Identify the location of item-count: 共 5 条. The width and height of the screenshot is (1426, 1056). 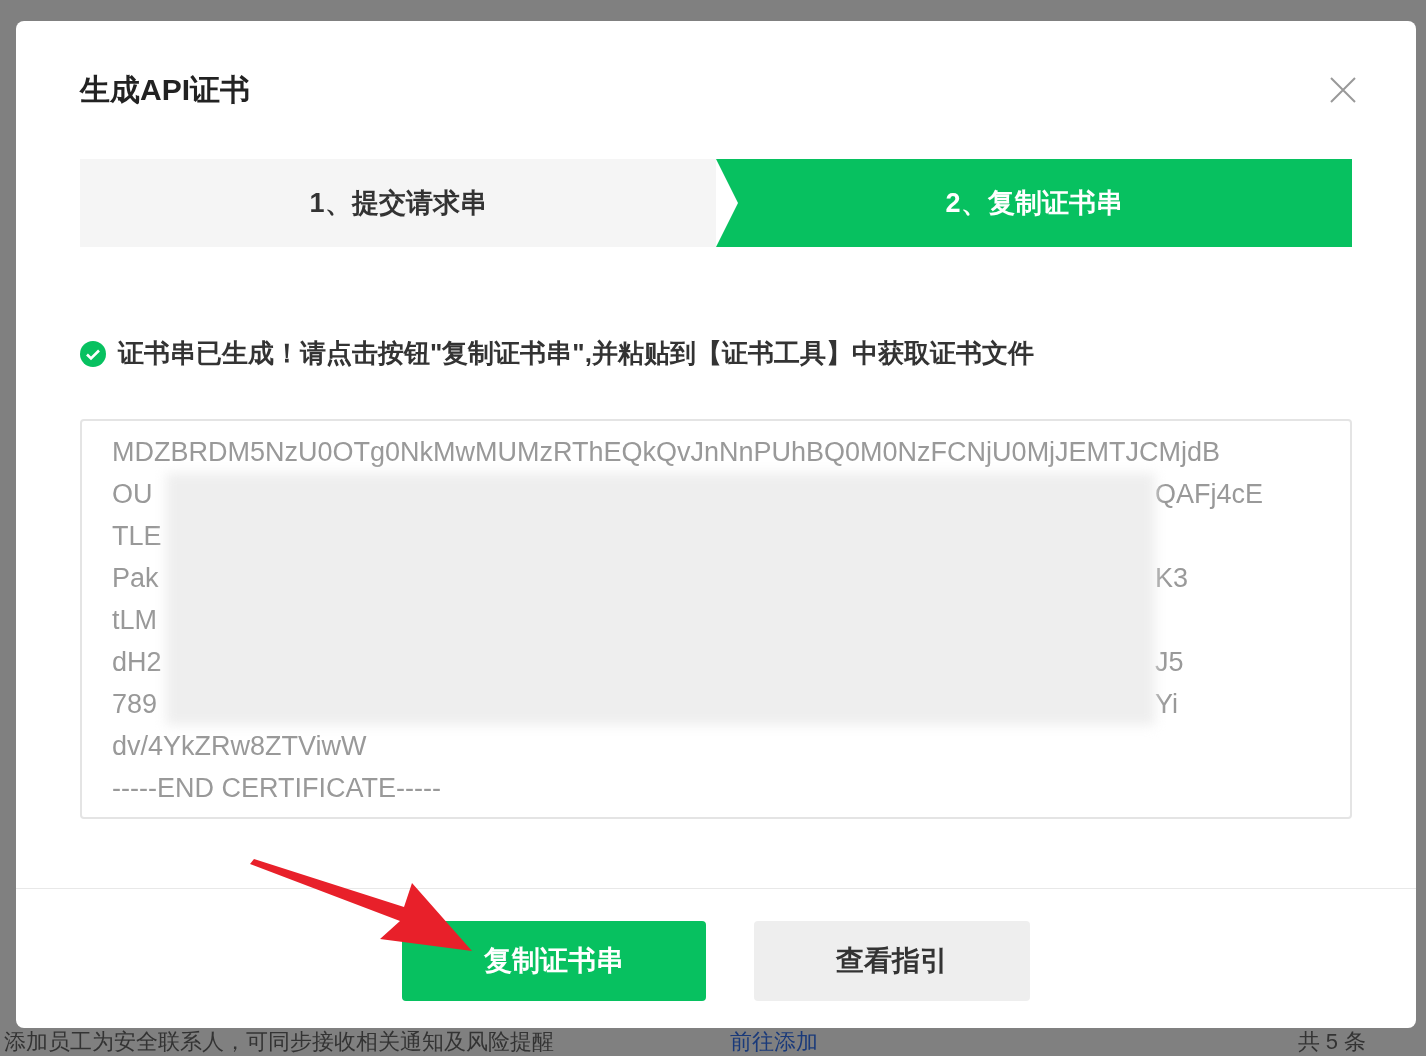
(1331, 1042).